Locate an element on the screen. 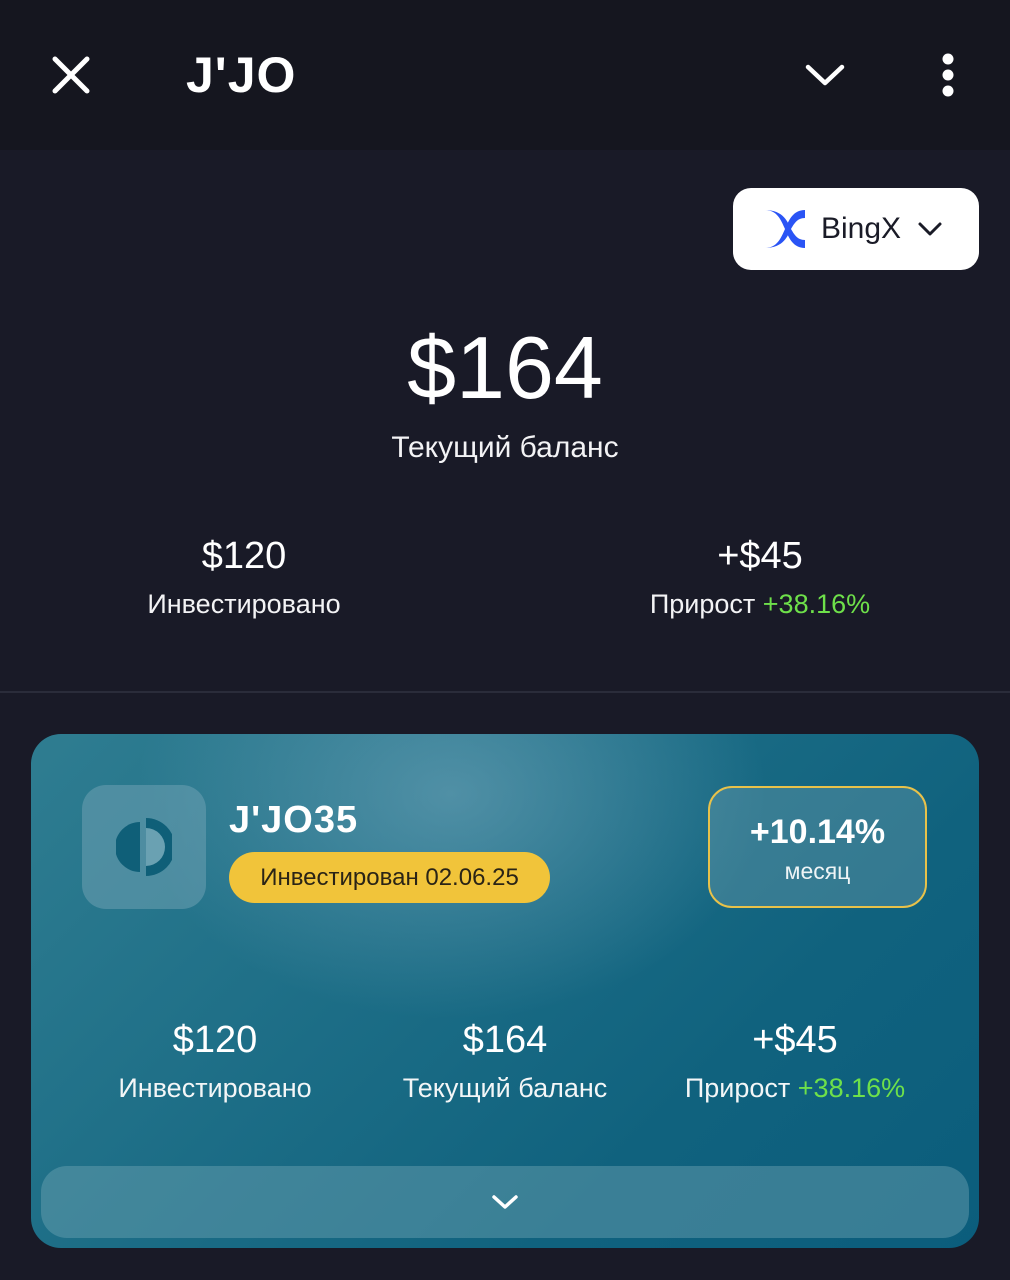 The width and height of the screenshot is (1010, 1280). fund-balance-stat: $164 Текущий баланс is located at coordinates (505, 1062).